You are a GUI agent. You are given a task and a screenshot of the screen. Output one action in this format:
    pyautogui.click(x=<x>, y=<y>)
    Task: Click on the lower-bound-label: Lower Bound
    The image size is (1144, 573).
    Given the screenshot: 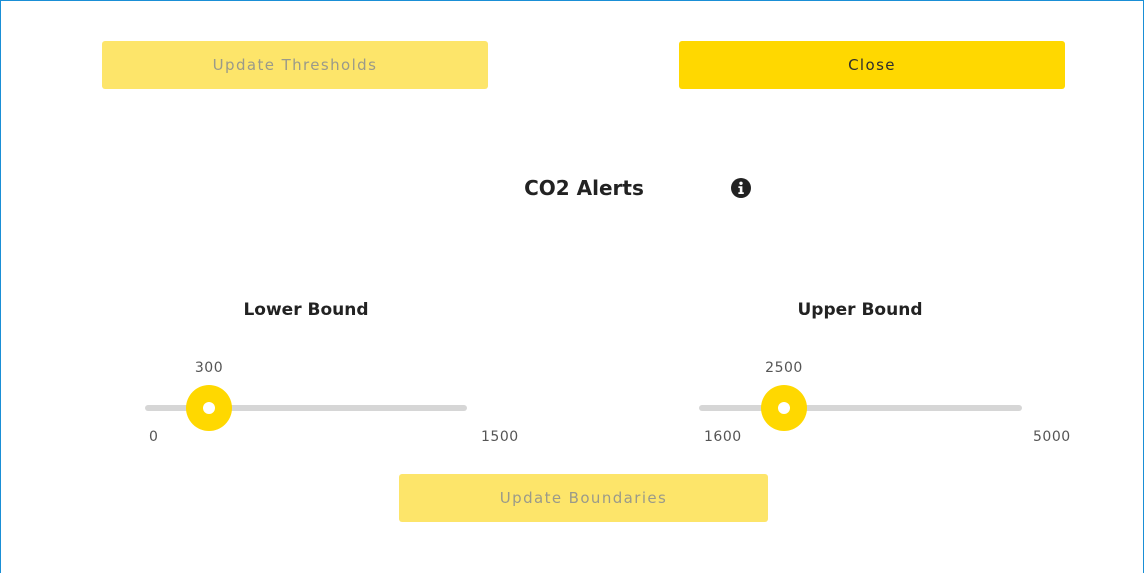 What is the action you would take?
    pyautogui.click(x=306, y=310)
    